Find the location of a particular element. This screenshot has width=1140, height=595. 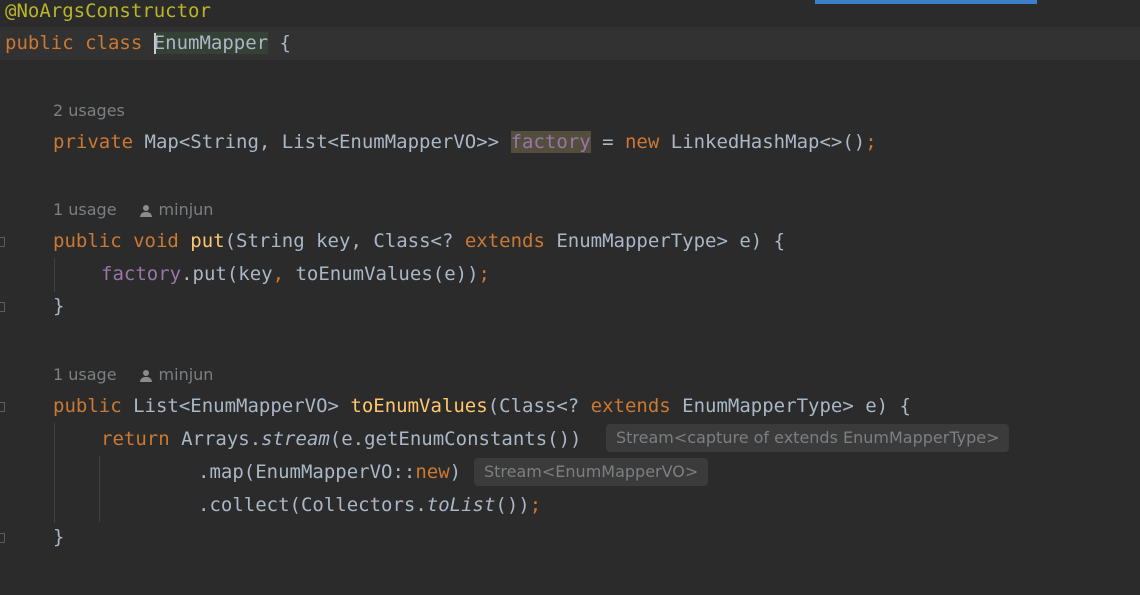

collect-call: .collect(Collectors.toList()); is located at coordinates (369, 505).